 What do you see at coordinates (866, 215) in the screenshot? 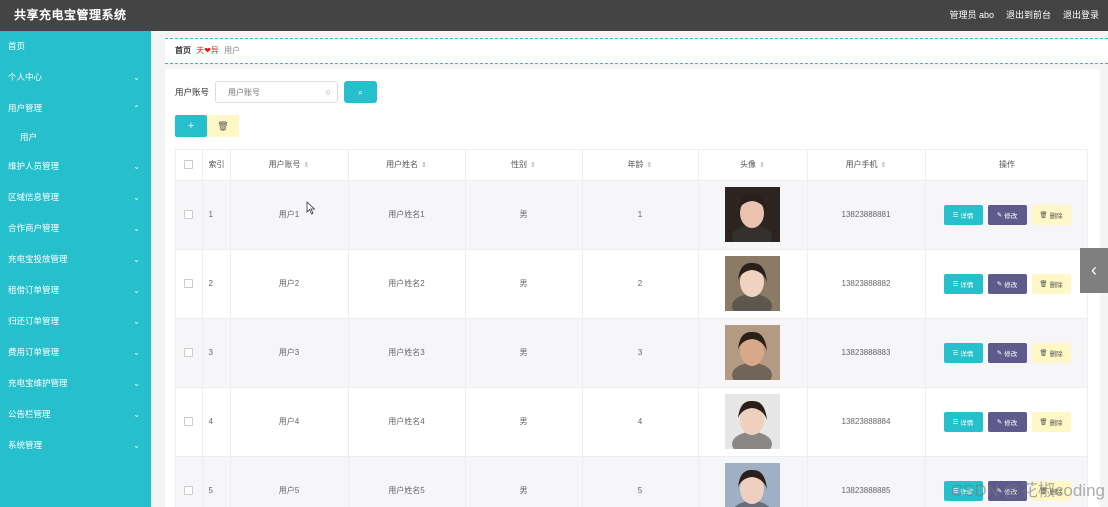
I see `cell-phone: 13823888881` at bounding box center [866, 215].